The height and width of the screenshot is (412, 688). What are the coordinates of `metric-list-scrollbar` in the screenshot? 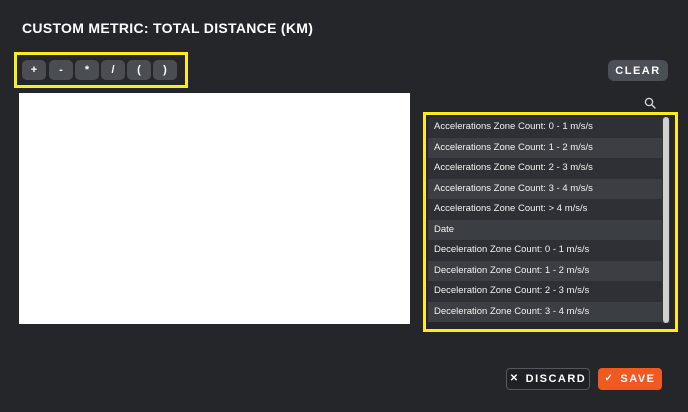 It's located at (666, 220).